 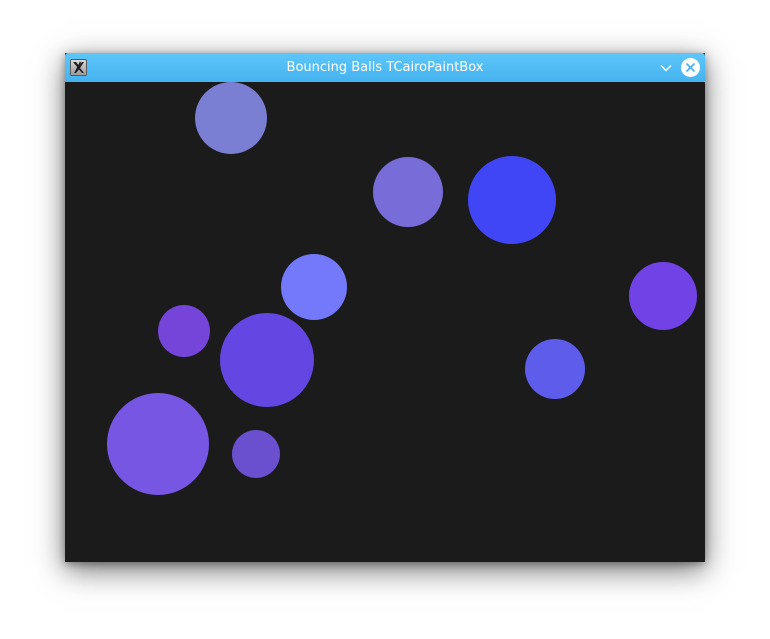 I want to click on close-button, so click(x=690, y=67).